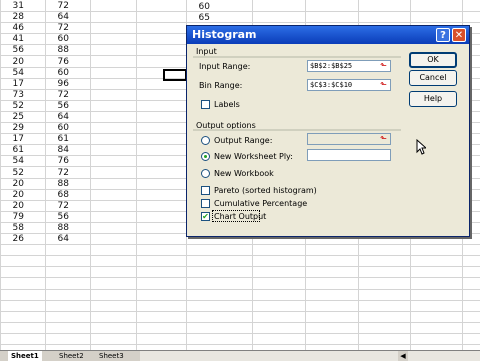  Describe the element at coordinates (12, 217) in the screenshot. I see `cell-a: 79` at that location.